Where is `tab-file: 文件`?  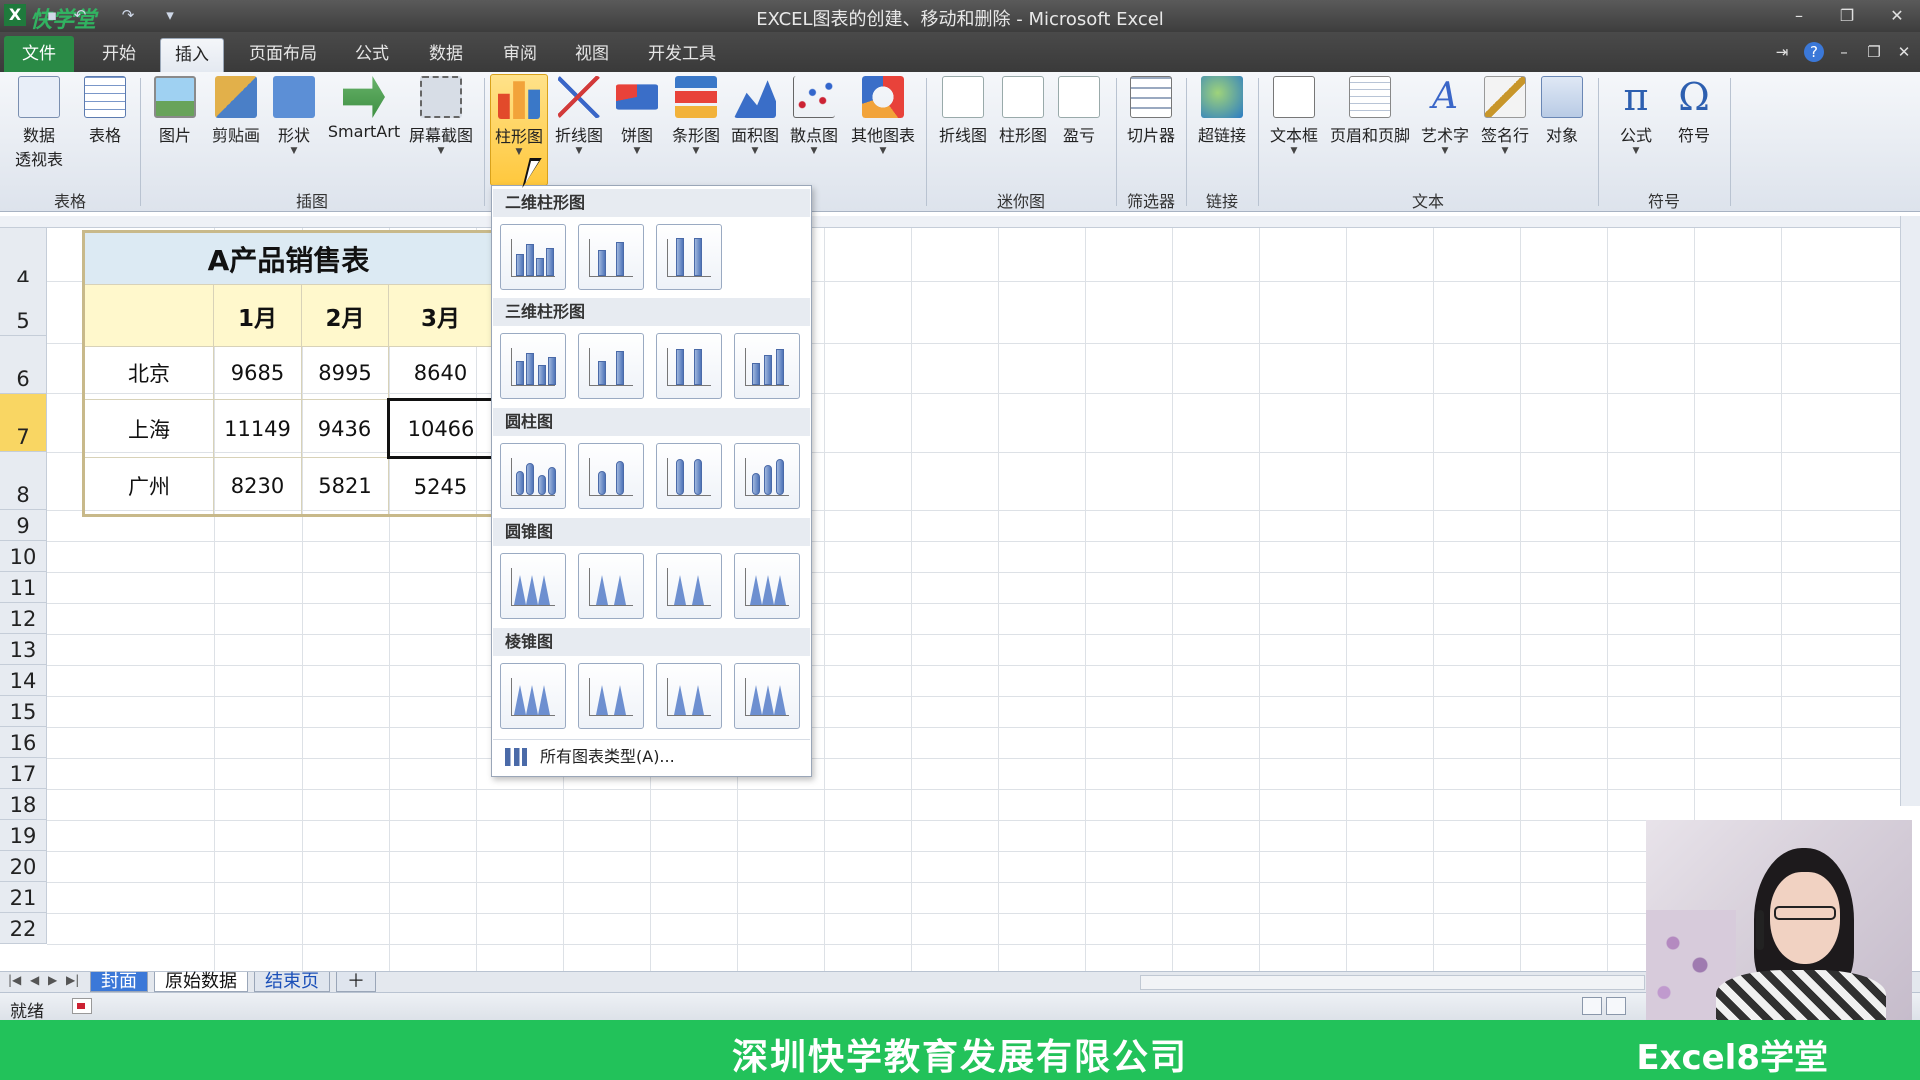 tab-file: 文件 is located at coordinates (39, 54).